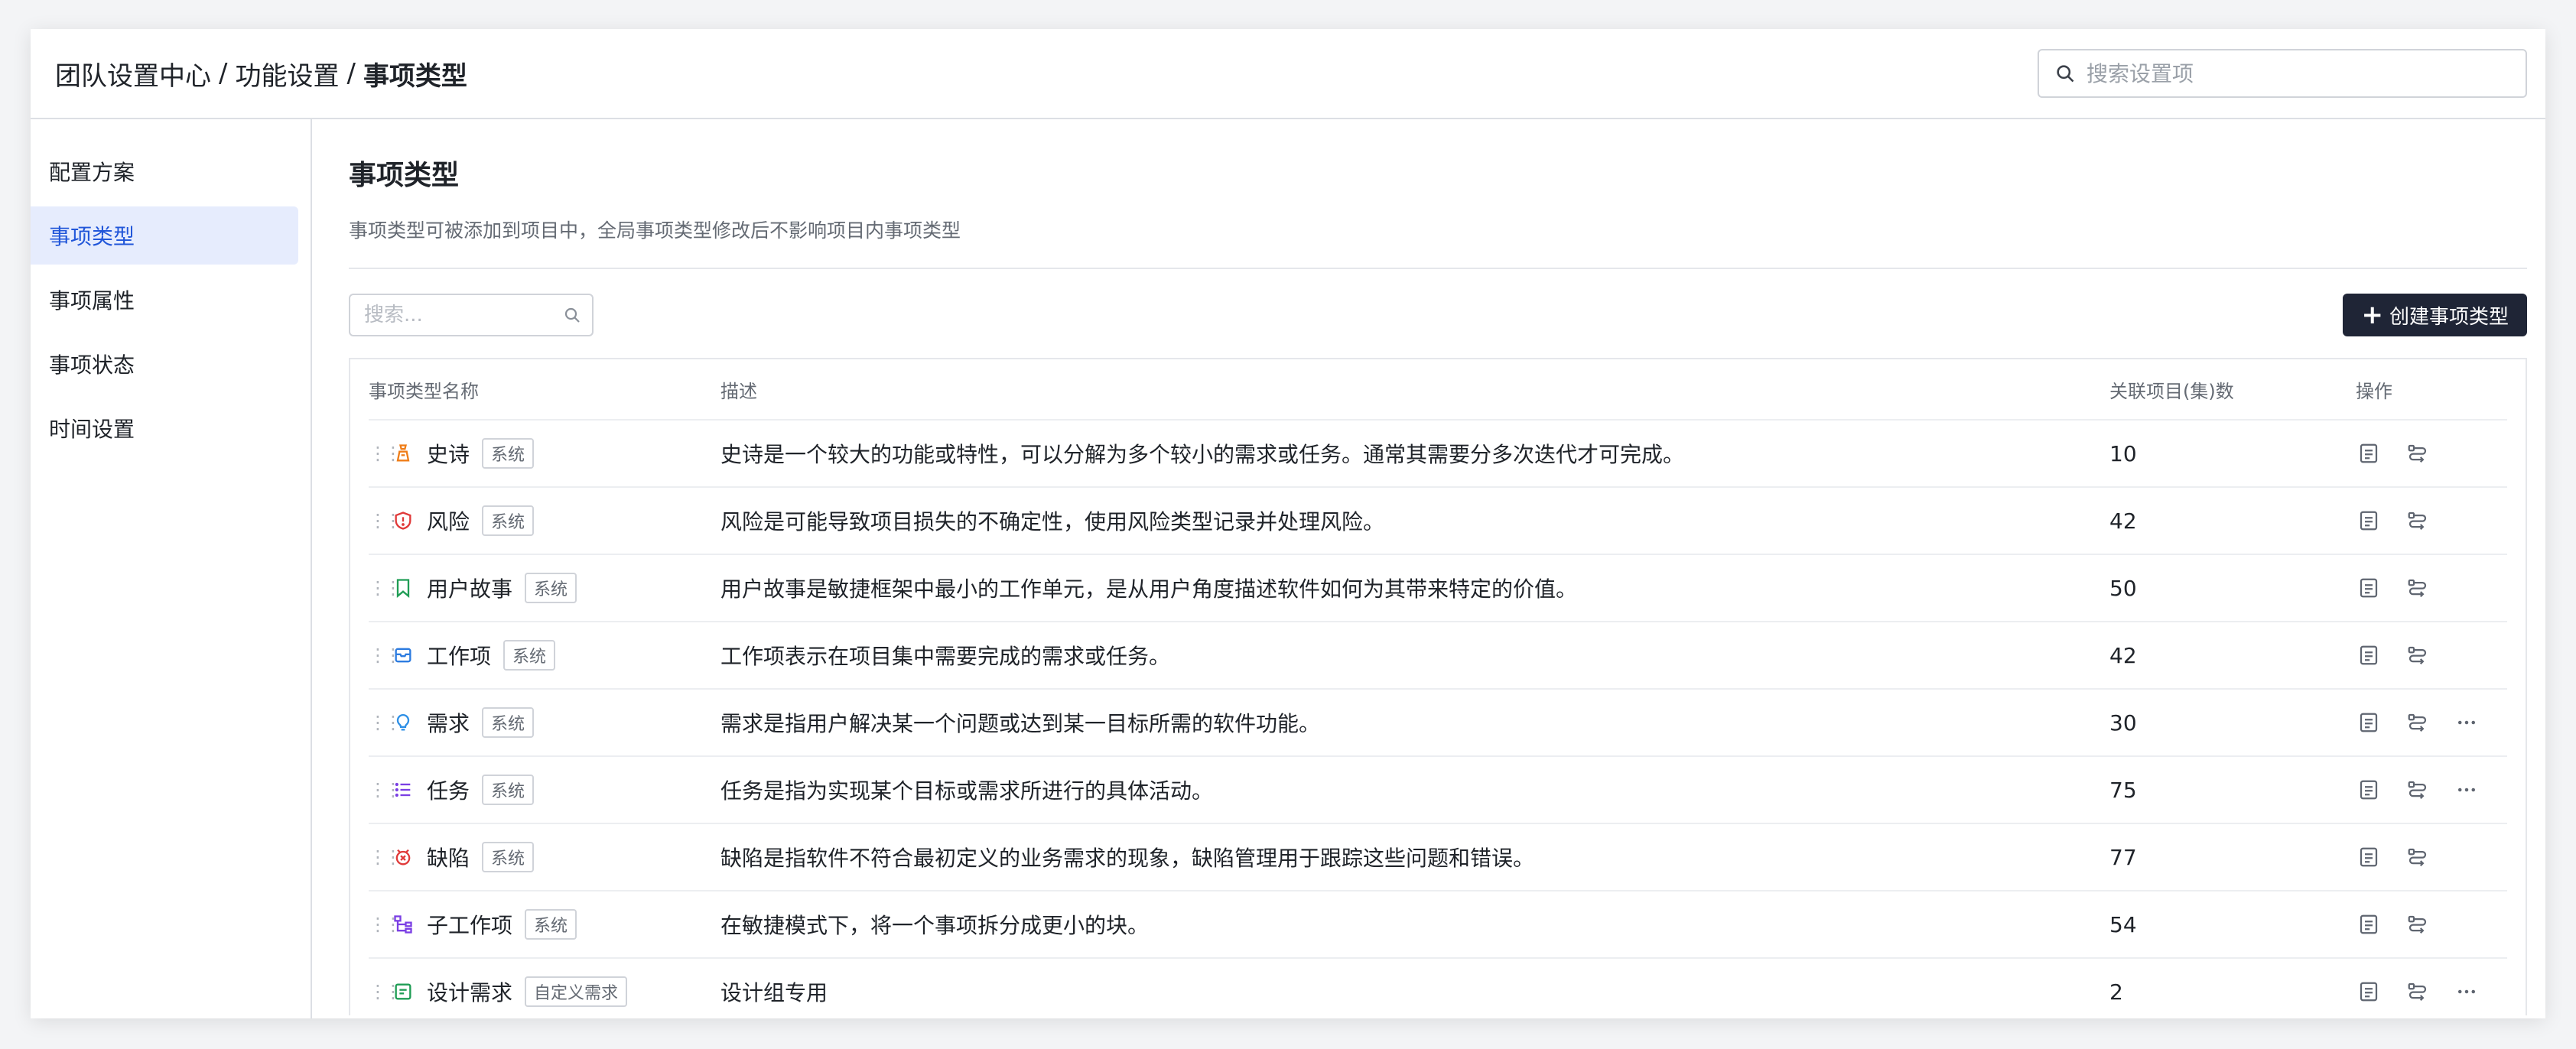 This screenshot has width=2576, height=1049. Describe the element at coordinates (1149, 589) in the screenshot. I see `cell-description: 用户故事是敏捷框架中最小的工作单元，是从用户角度描述软件如何为其带来特定的价值。` at that location.